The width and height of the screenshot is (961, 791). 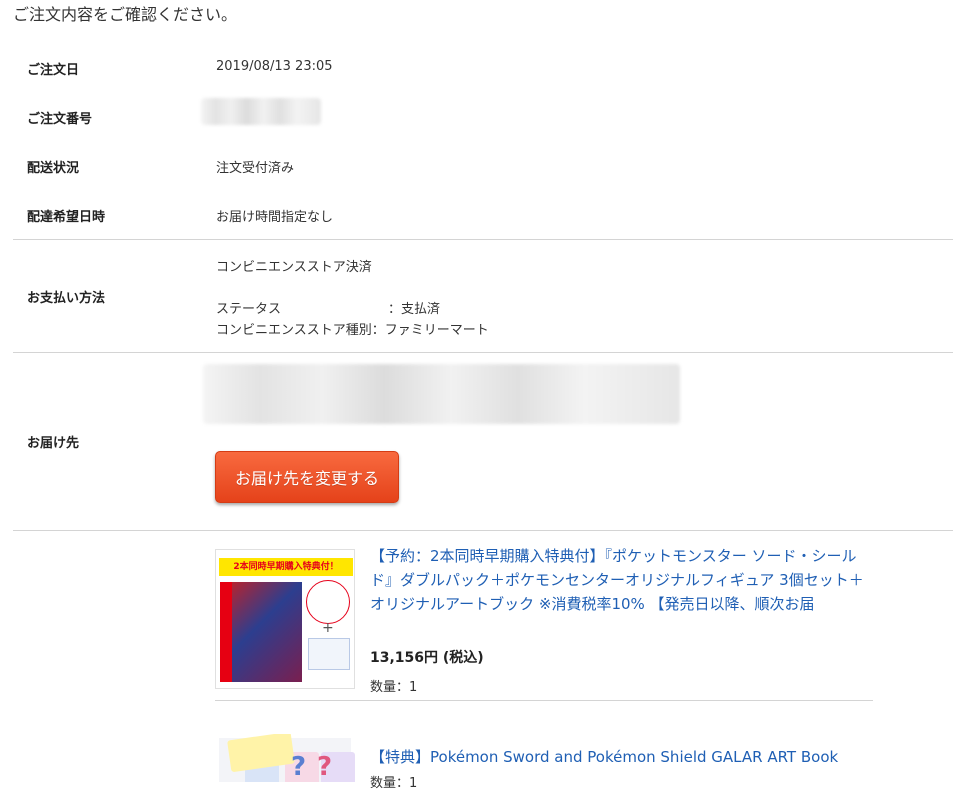 What do you see at coordinates (329, 654) in the screenshot?
I see `art-book-image` at bounding box center [329, 654].